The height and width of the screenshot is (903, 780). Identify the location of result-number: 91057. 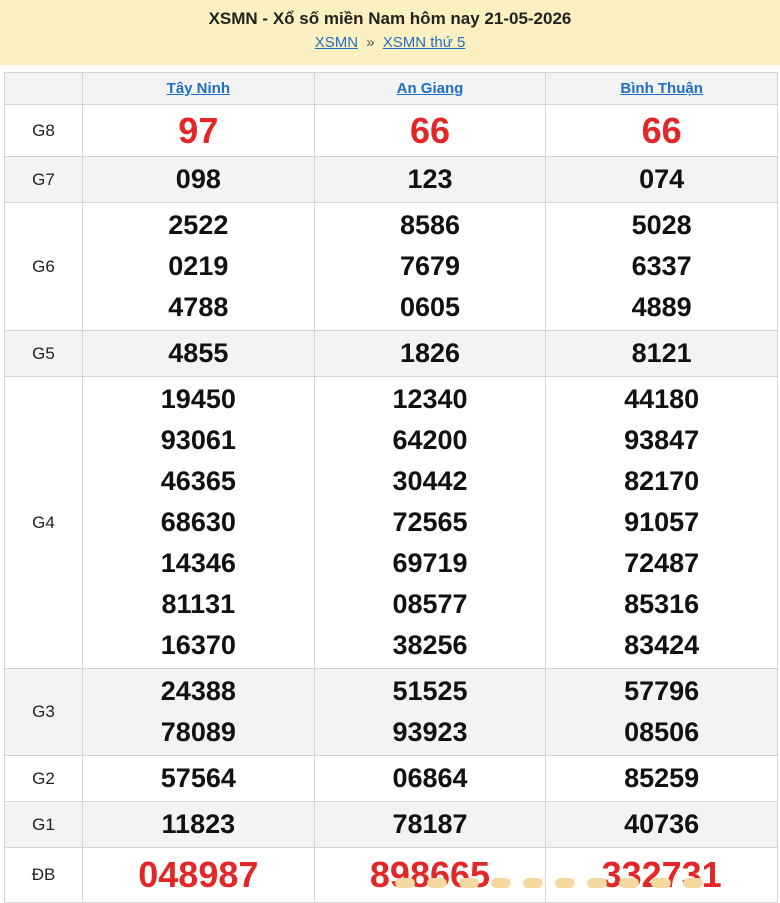
(662, 522).